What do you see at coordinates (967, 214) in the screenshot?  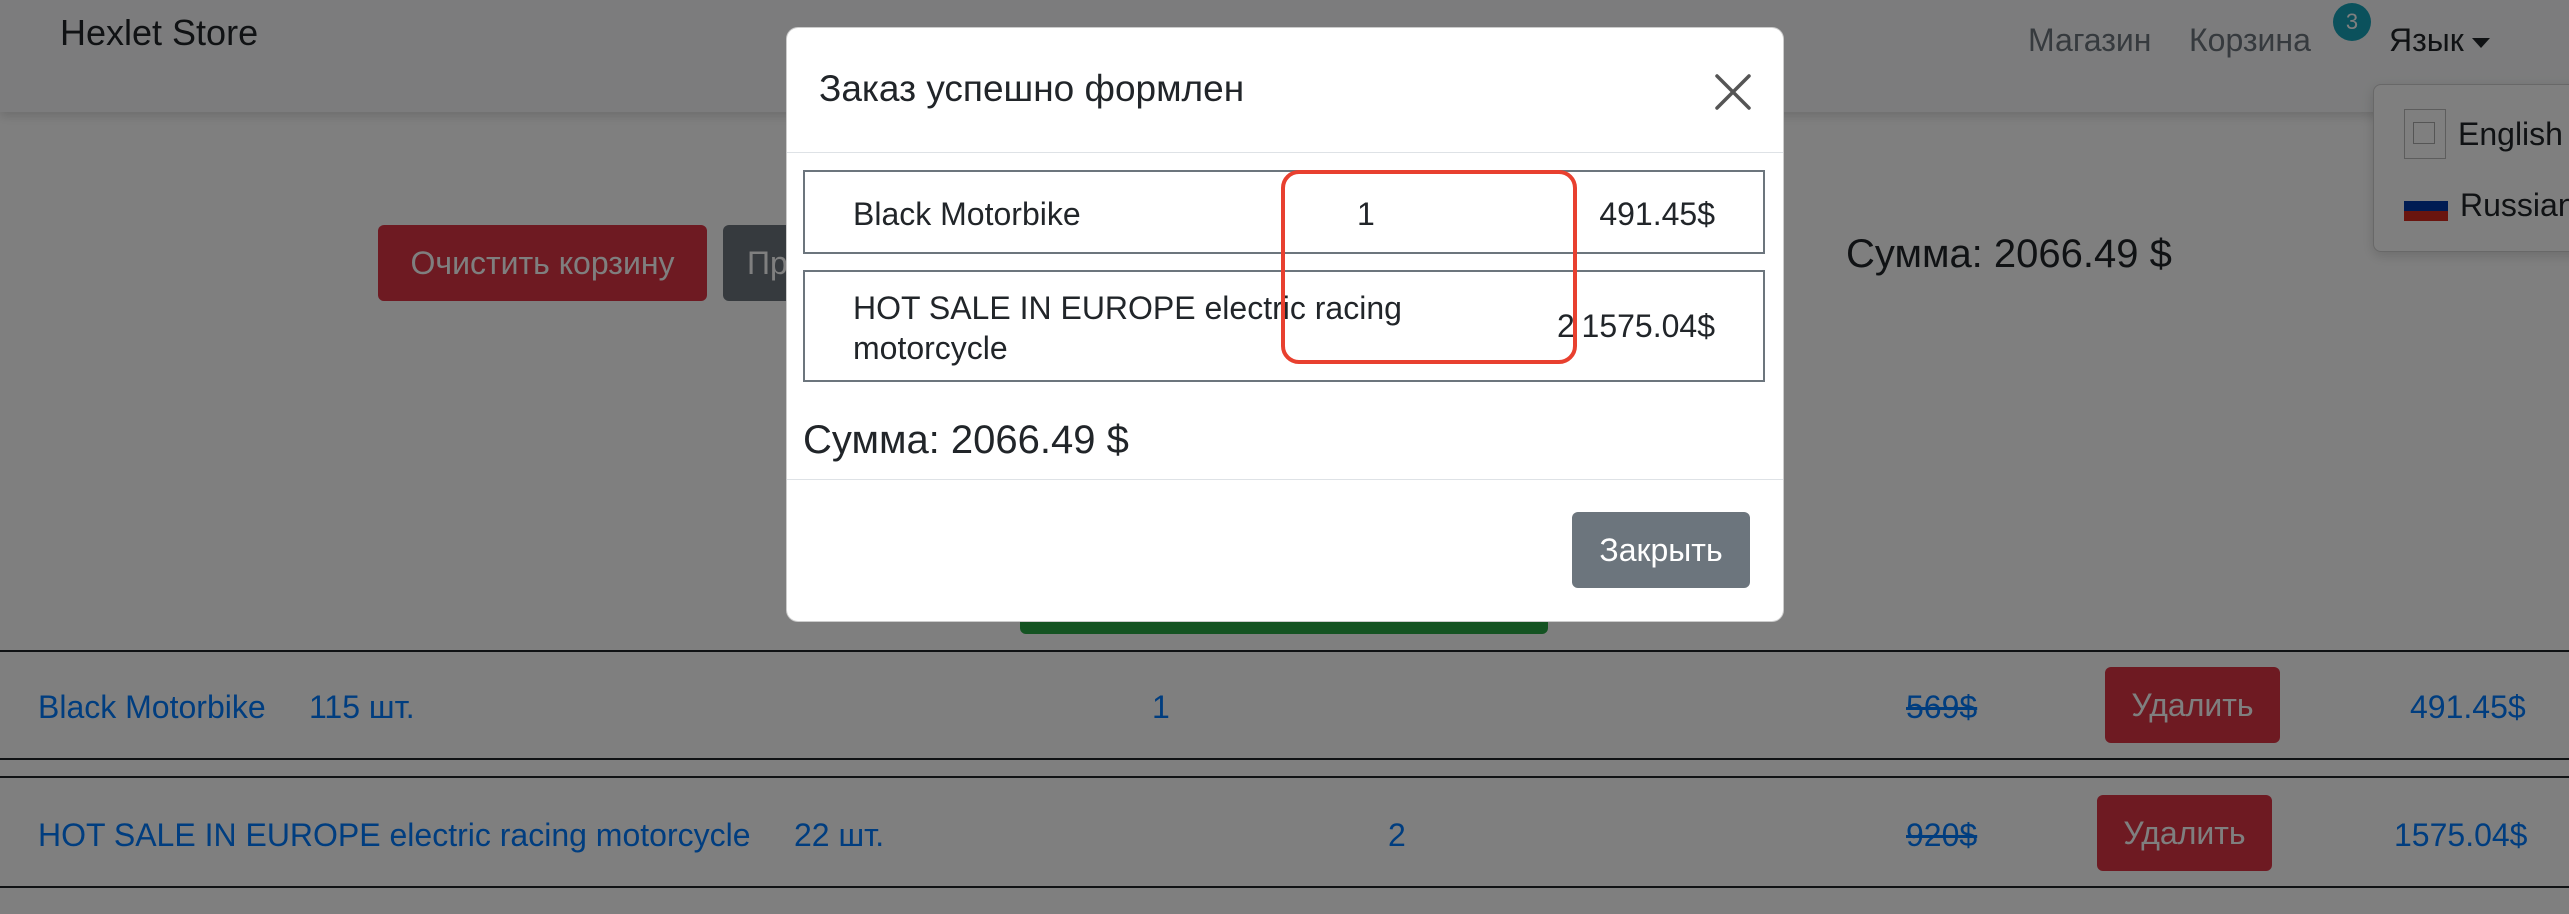 I see `order-item-name: Black Motorbike` at bounding box center [967, 214].